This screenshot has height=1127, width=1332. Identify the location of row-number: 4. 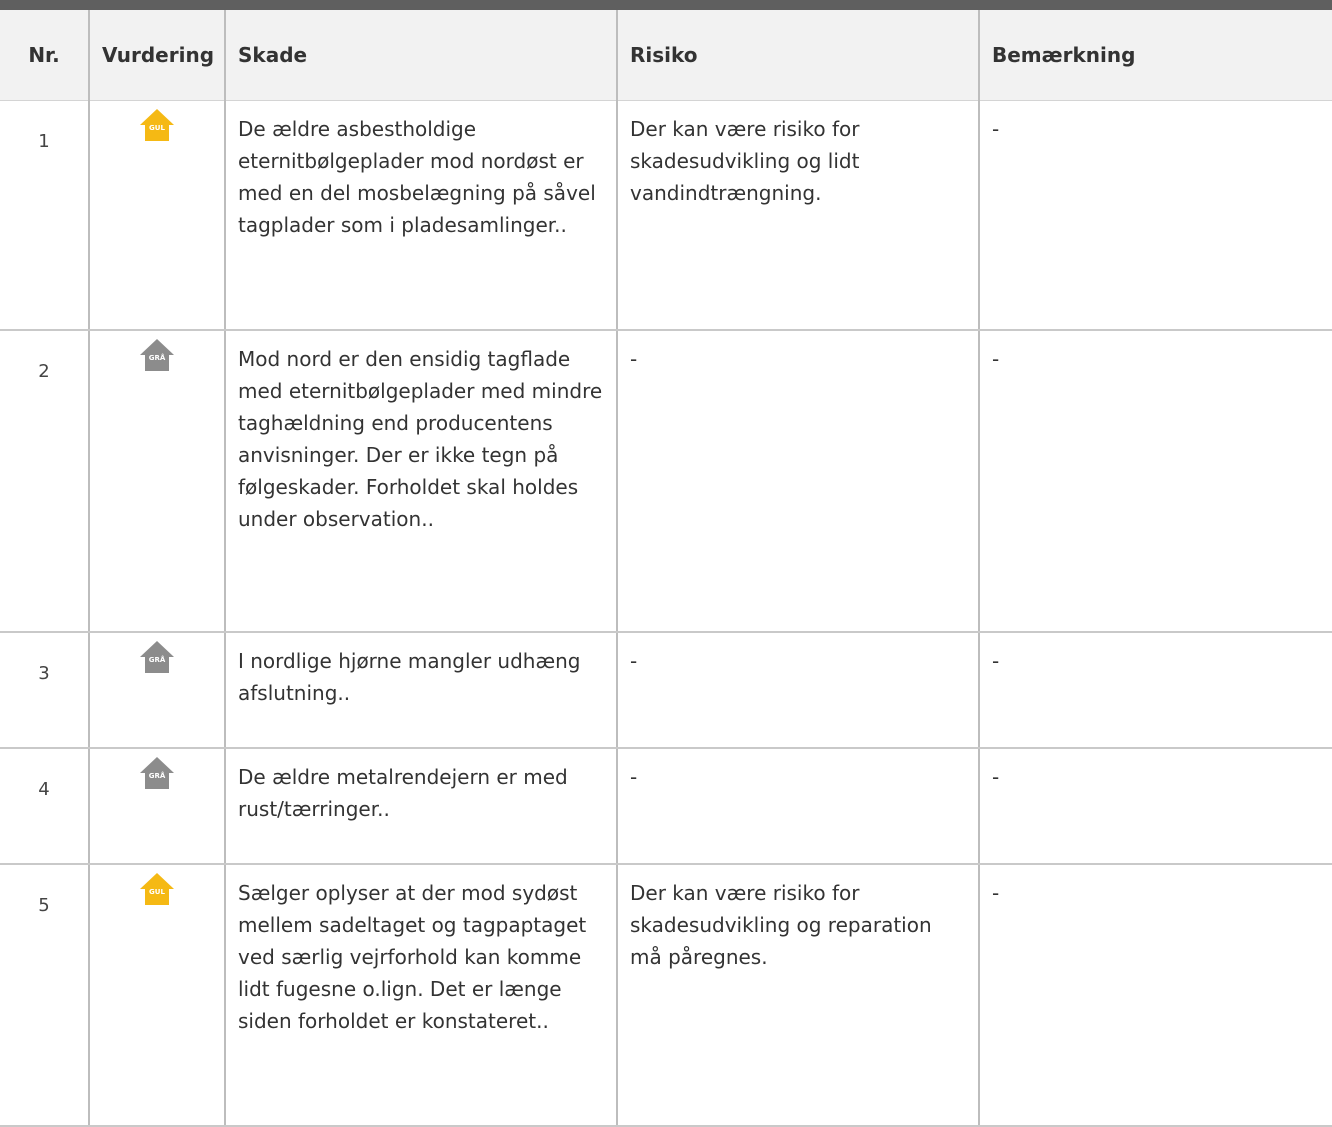
(44, 806).